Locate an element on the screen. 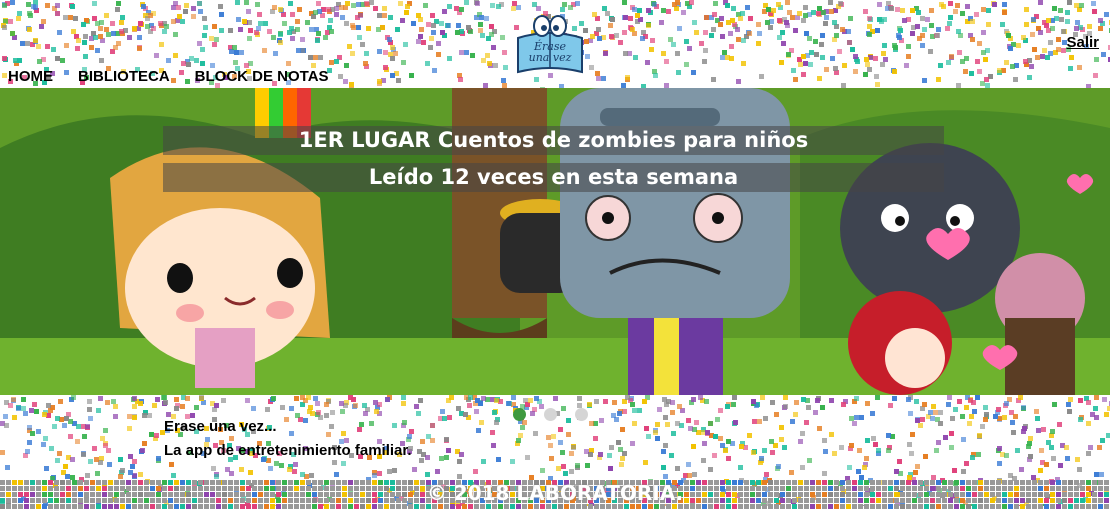  carousel-caption-title: 1ER LUGAR Cuentos de zombies para niños is located at coordinates (553, 140).